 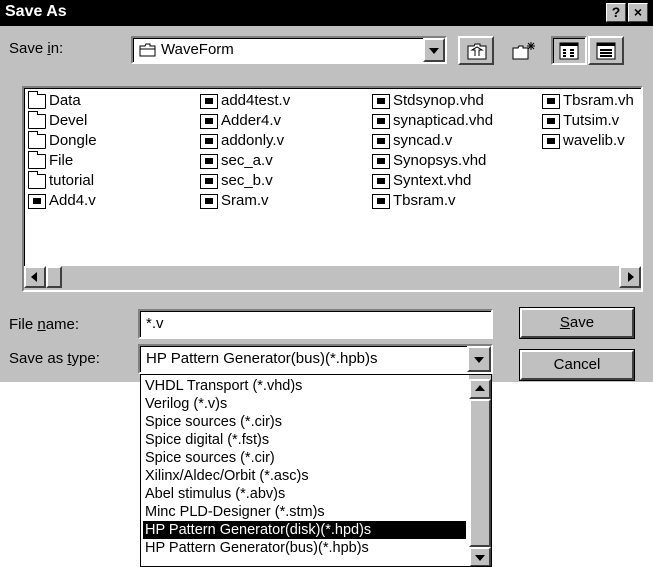 I want to click on cancel-button: Cancel, so click(x=577, y=365).